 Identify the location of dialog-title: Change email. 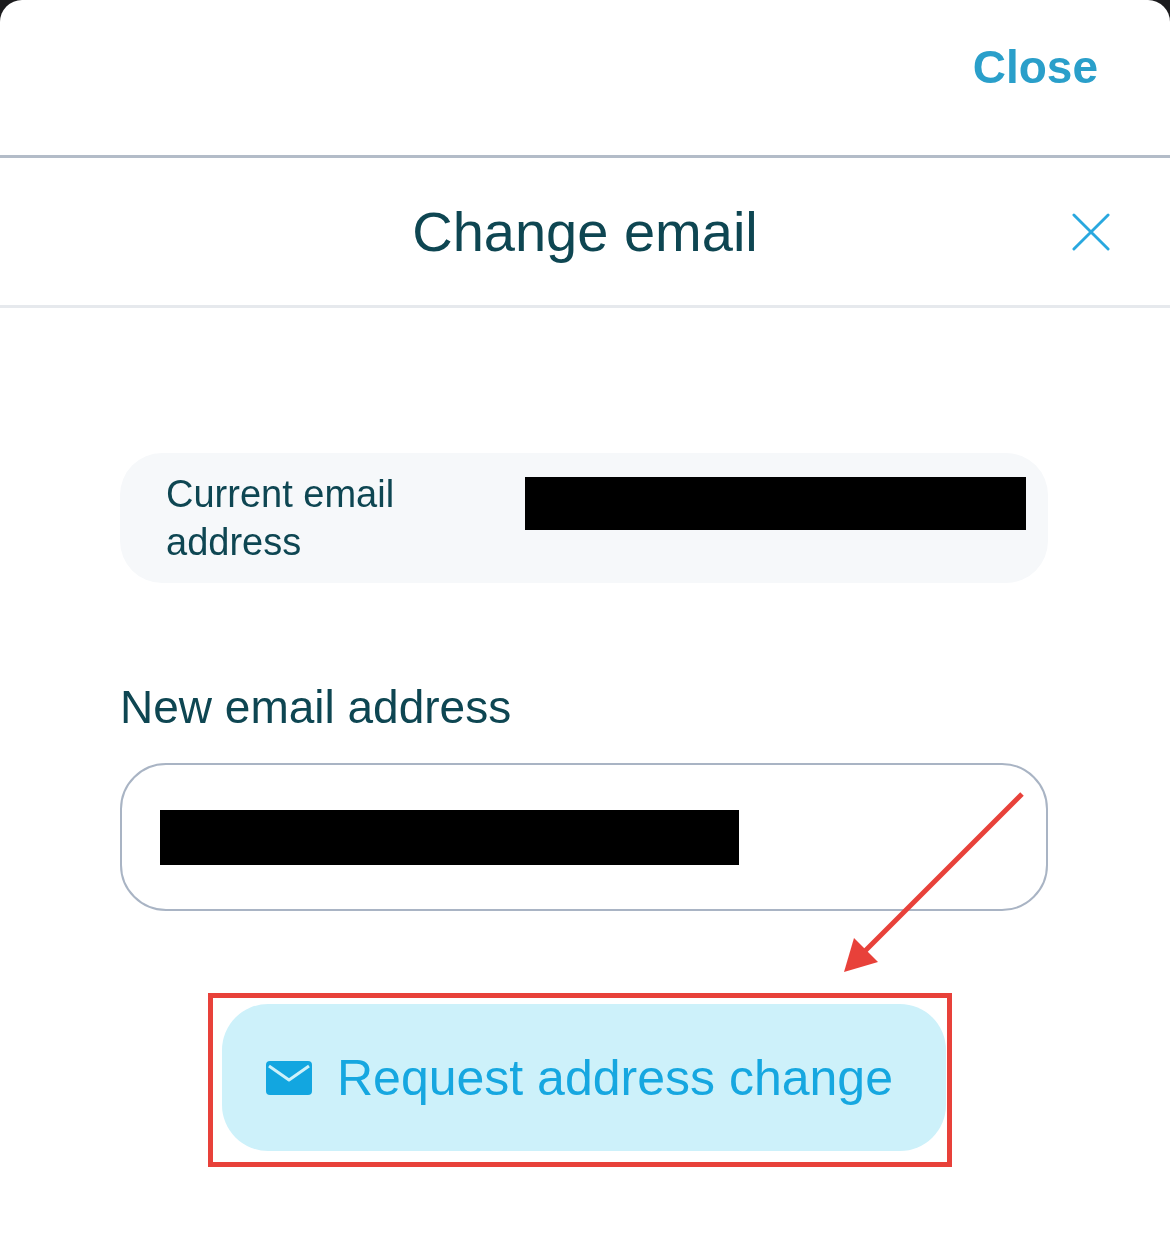
(585, 231).